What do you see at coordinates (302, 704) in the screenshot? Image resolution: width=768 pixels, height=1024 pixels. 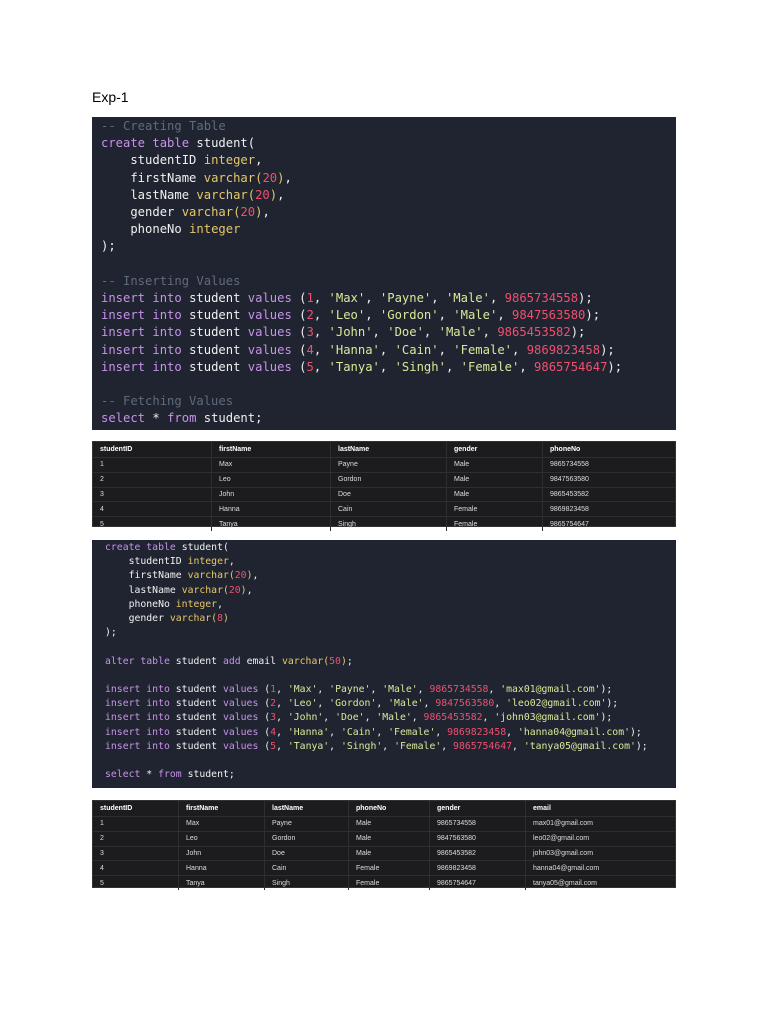 I see `code-string: 'Leo'` at bounding box center [302, 704].